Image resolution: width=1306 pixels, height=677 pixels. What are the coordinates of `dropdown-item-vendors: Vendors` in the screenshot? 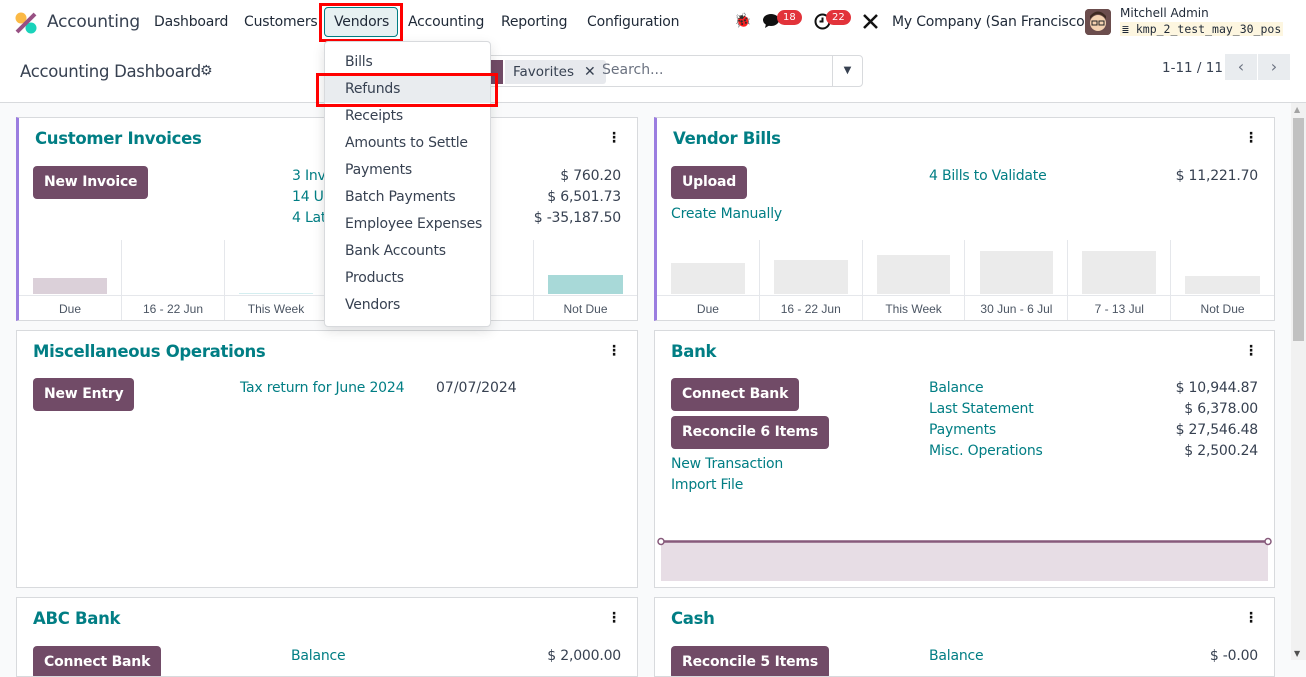 It's located at (407, 305).